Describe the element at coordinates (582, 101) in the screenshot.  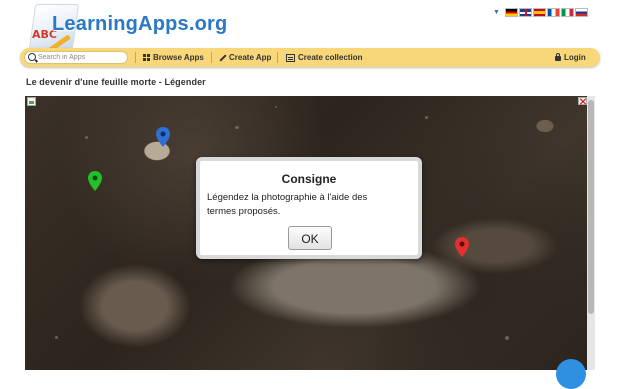
I see `close-icon` at that location.